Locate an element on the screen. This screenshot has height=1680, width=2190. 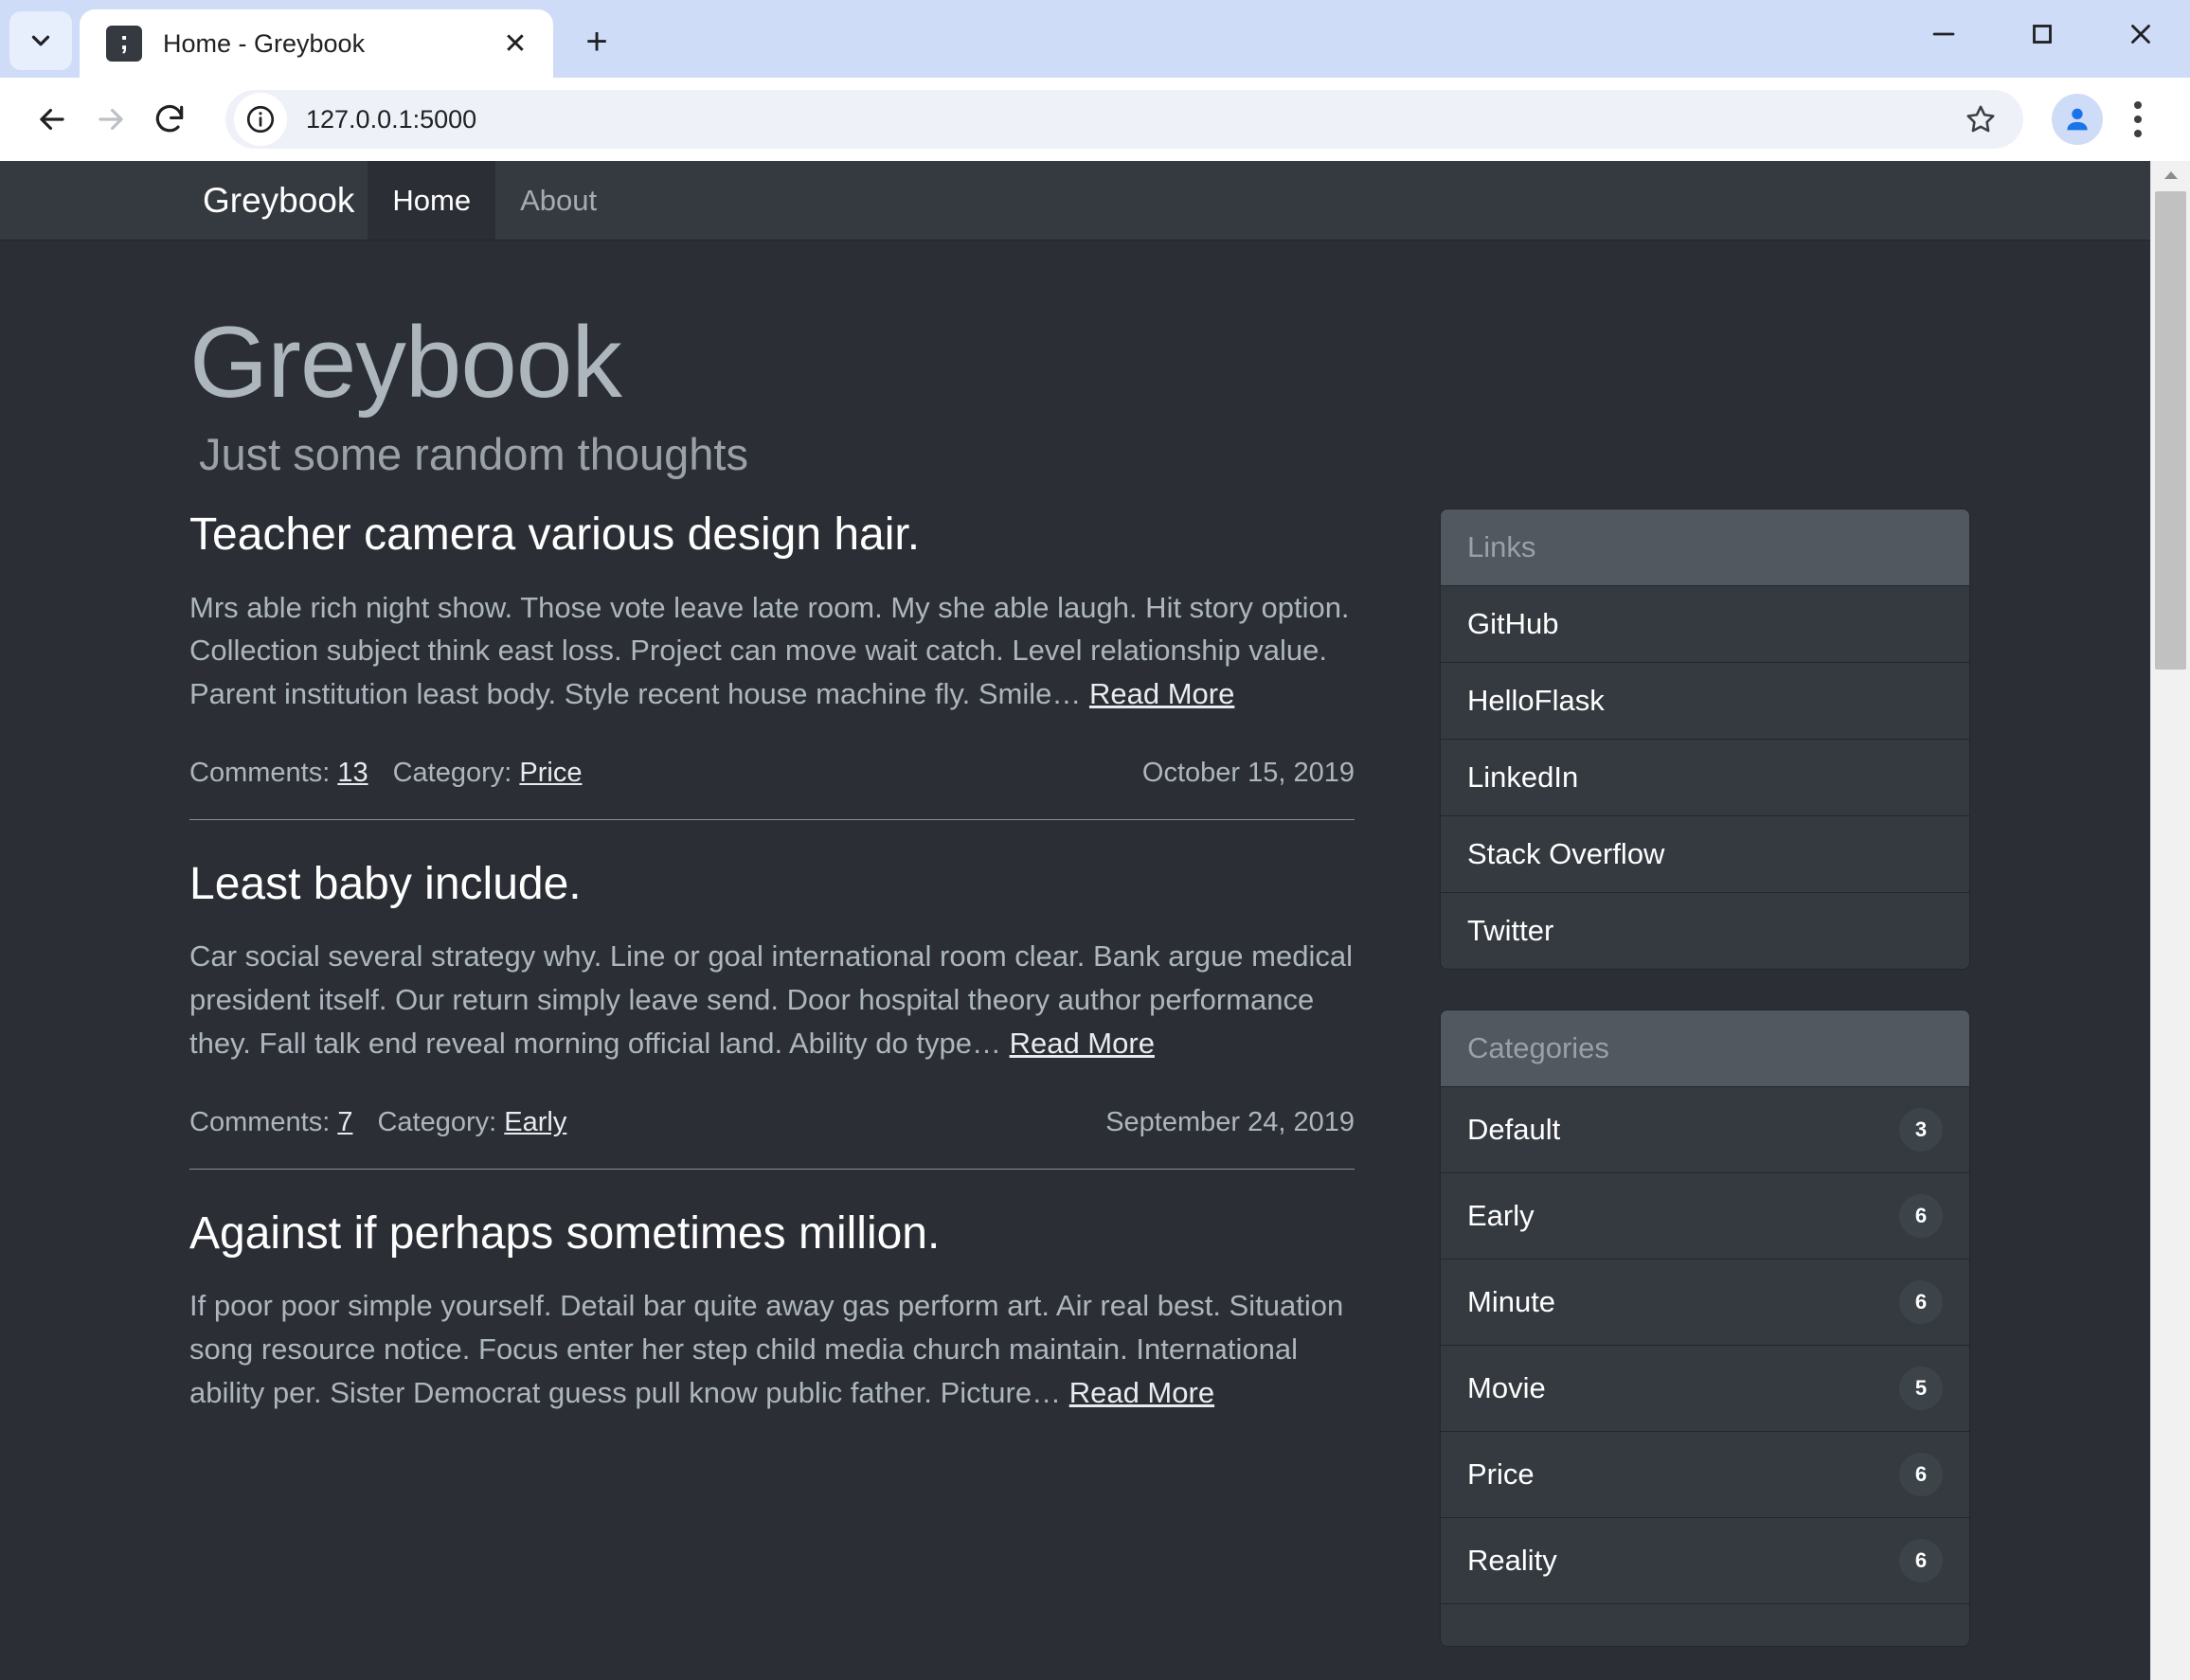
post-meta-left: Comments: 13 Category: Price is located at coordinates (385, 774).